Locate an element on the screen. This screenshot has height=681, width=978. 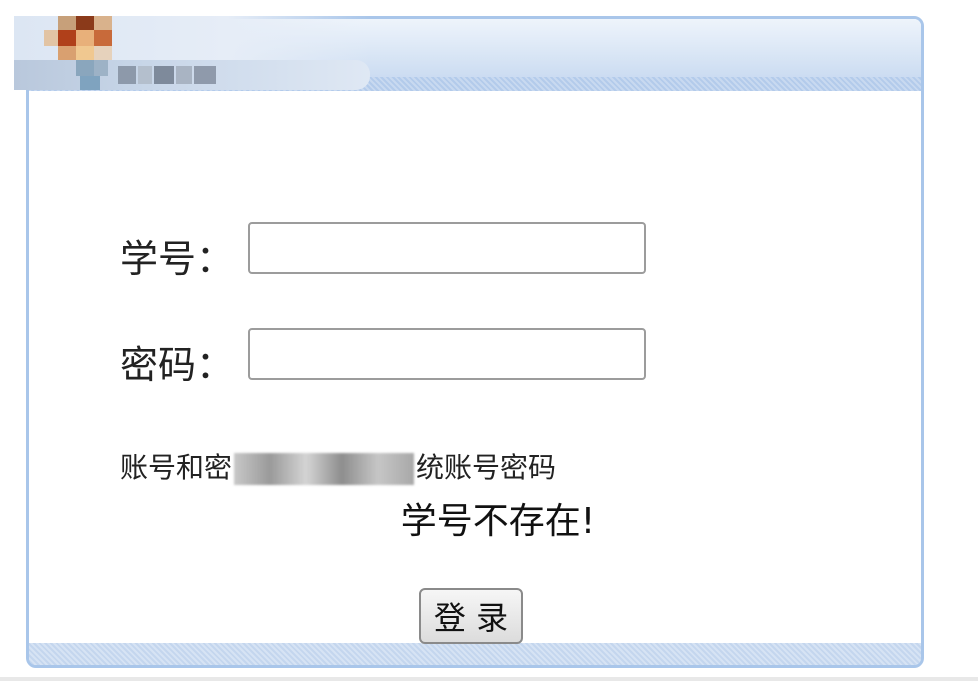
password-row: 密码： is located at coordinates (390, 357).